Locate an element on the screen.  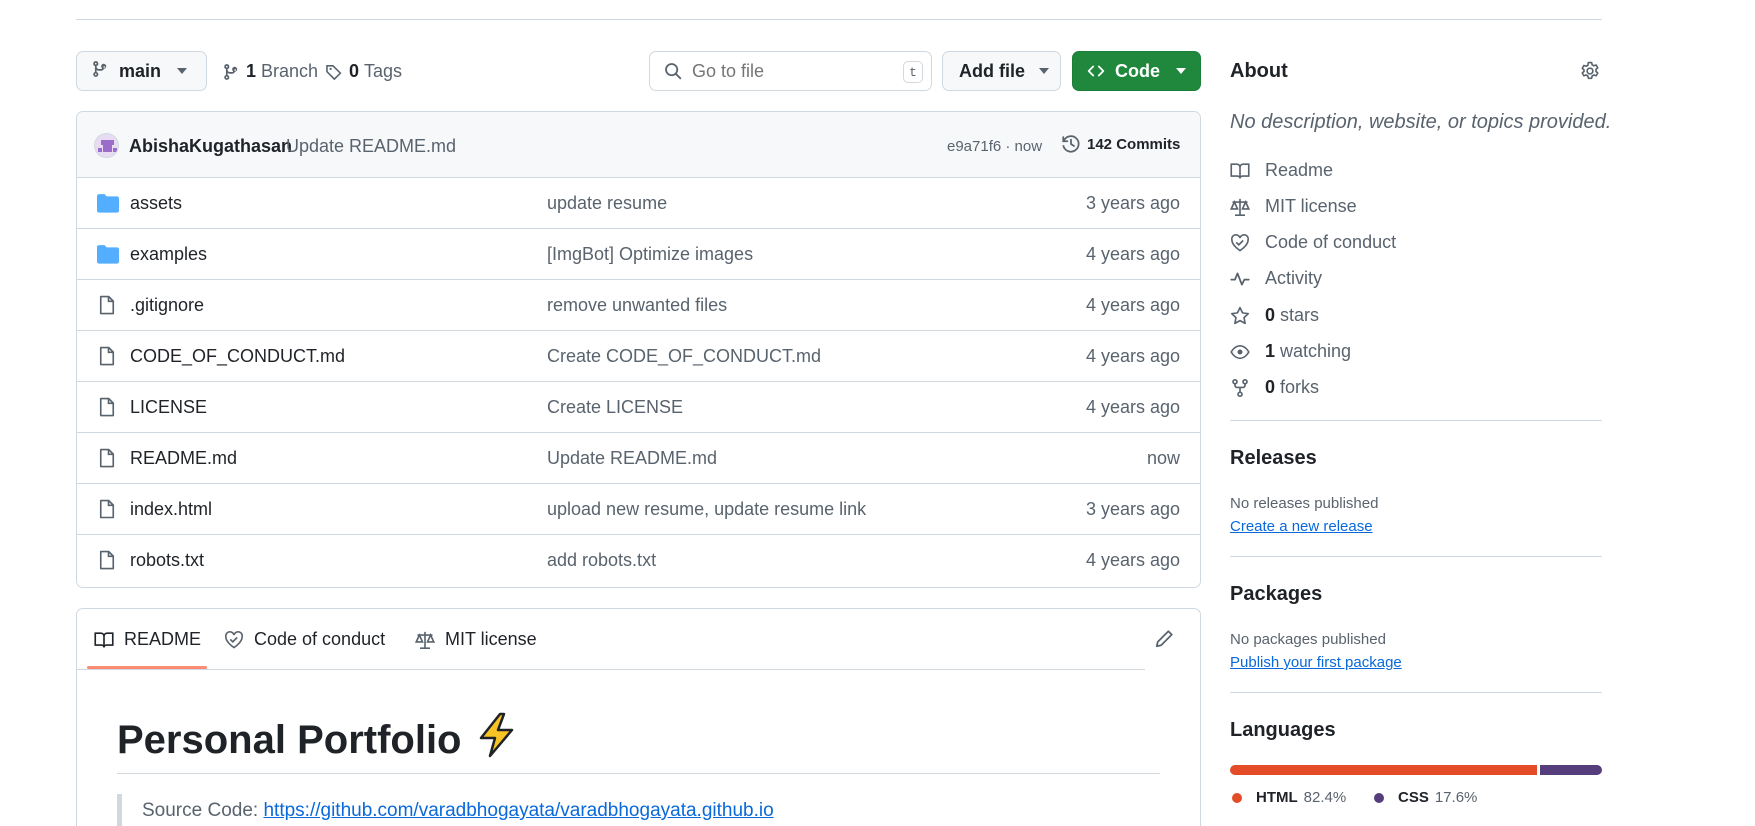
scale-icon is located at coordinates (425, 640).